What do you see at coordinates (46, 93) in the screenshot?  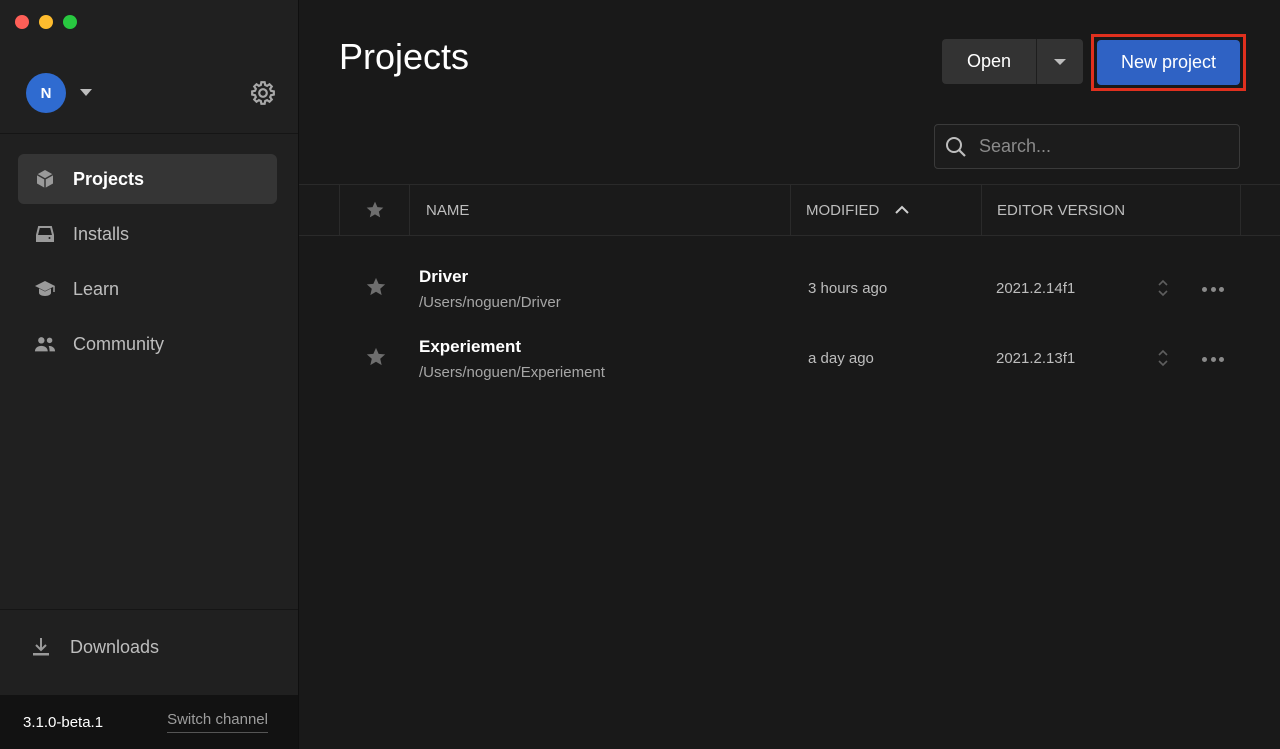 I see `avatar: N` at bounding box center [46, 93].